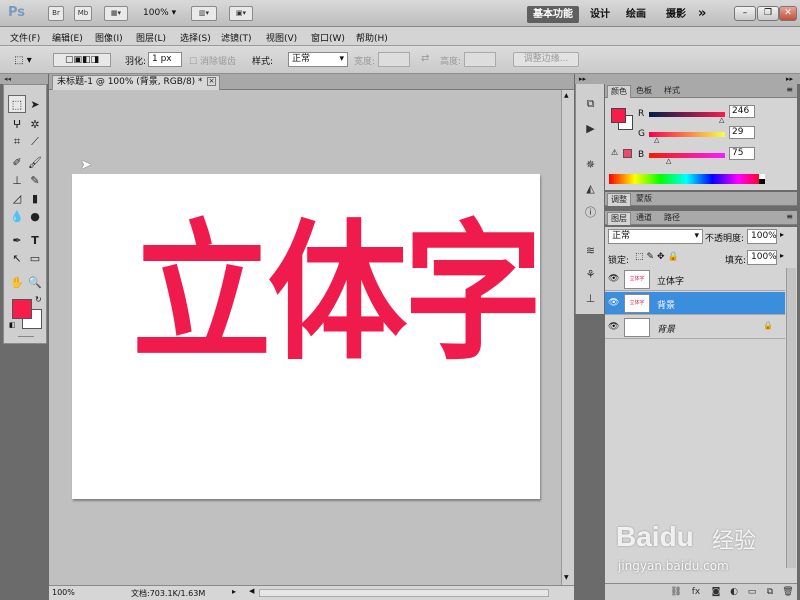 This screenshot has width=800, height=600. I want to click on screen-mode-icon: ▣▾, so click(241, 13).